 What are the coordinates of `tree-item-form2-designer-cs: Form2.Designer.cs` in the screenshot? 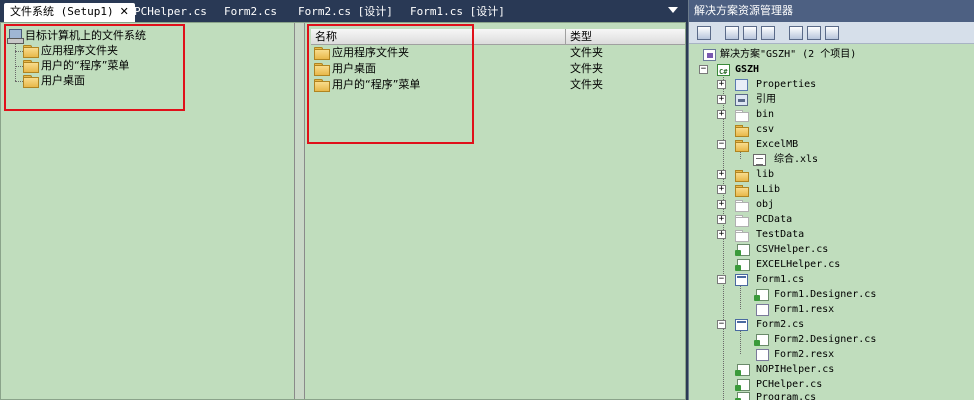 It's located at (860, 340).